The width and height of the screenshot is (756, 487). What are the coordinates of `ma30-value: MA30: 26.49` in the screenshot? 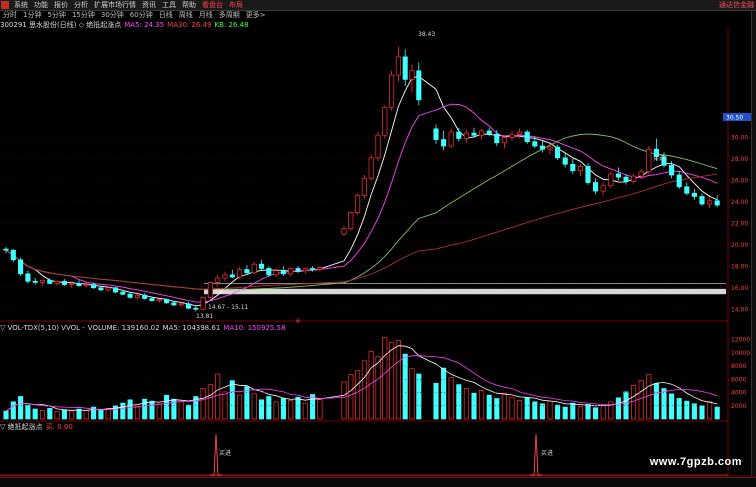 It's located at (189, 25).